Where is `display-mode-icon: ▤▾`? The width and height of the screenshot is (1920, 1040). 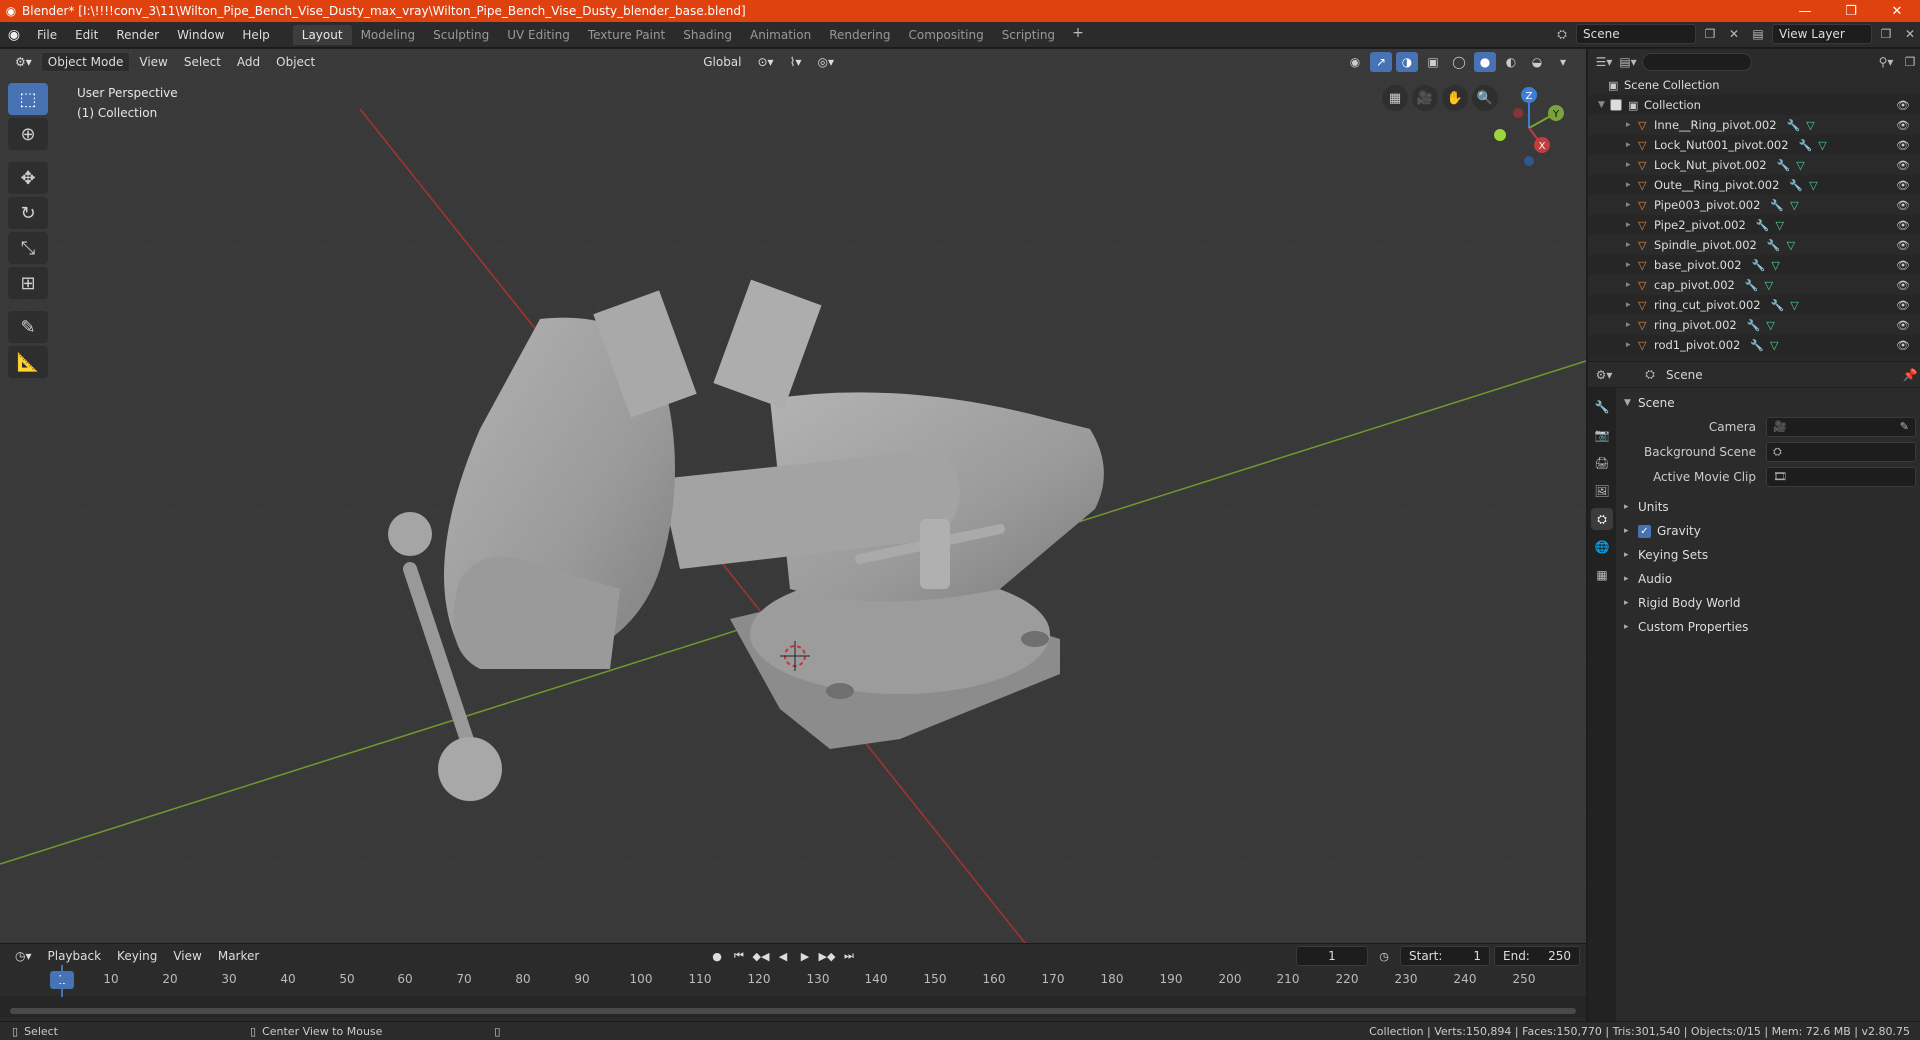 display-mode-icon: ▤▾ is located at coordinates (1628, 62).